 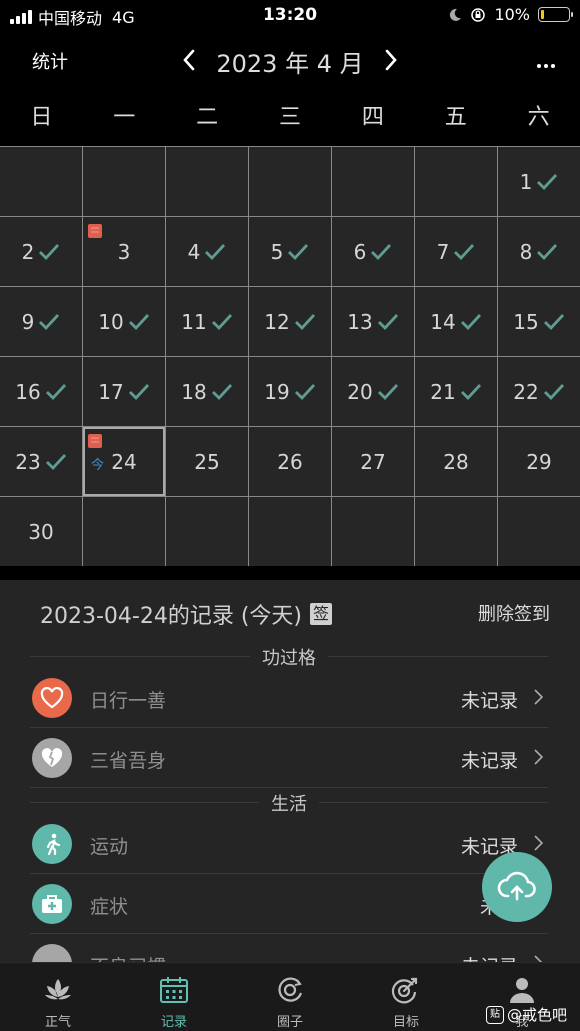 What do you see at coordinates (489, 761) in the screenshot?
I see `record-status: 未记录` at bounding box center [489, 761].